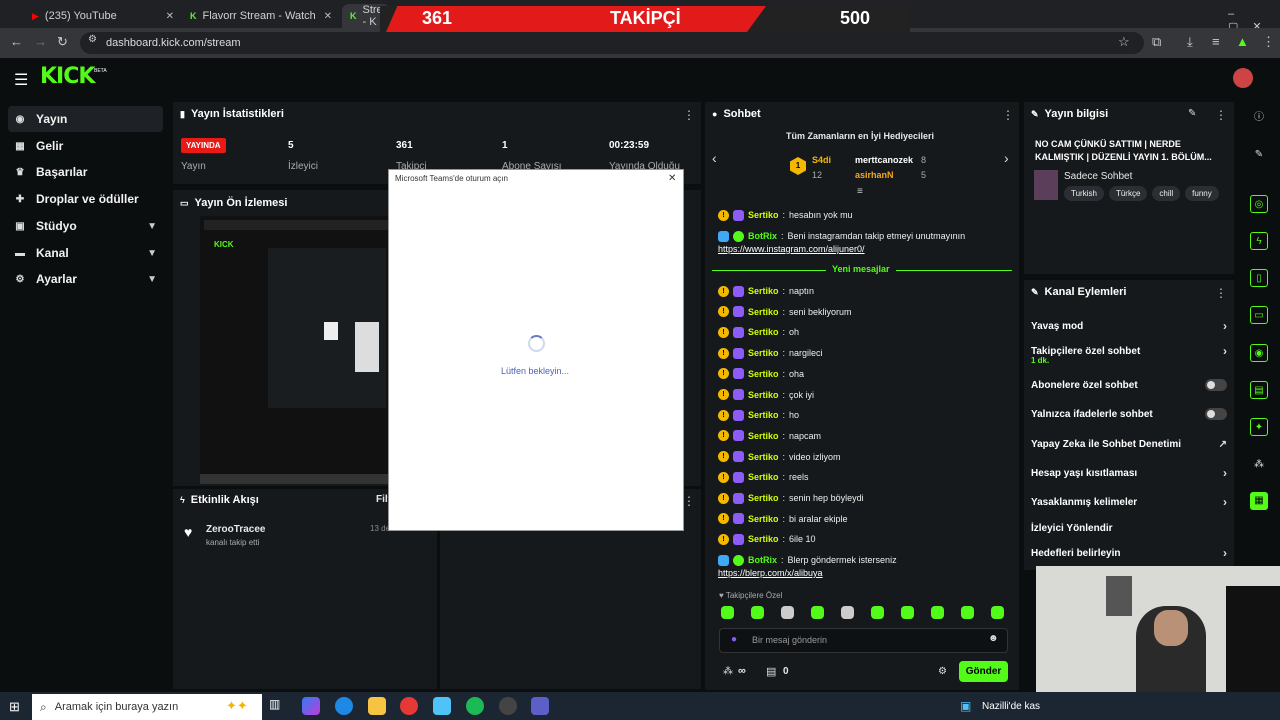 This screenshot has width=1280, height=720. Describe the element at coordinates (884, 160) in the screenshot. I see `gifter-name: merttcanozek` at that location.